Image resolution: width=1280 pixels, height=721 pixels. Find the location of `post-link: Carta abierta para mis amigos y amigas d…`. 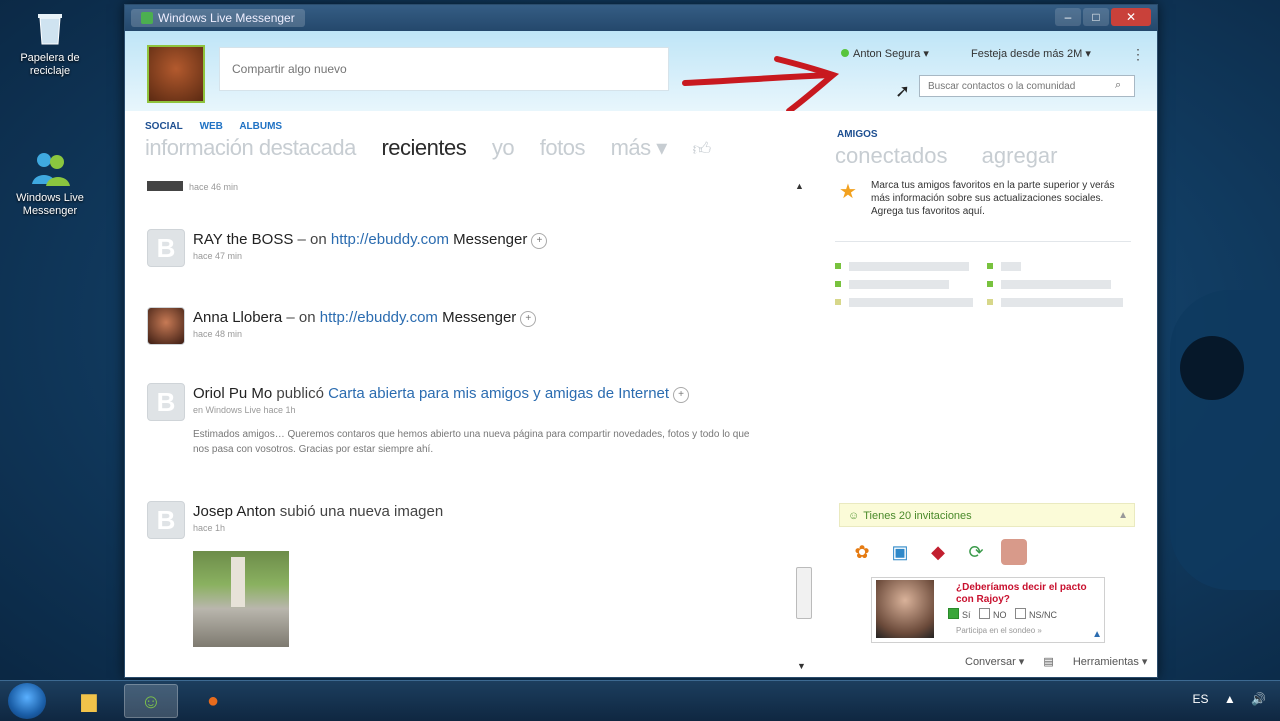

post-link: Carta abierta para mis amigos y amigas d… is located at coordinates (498, 393).